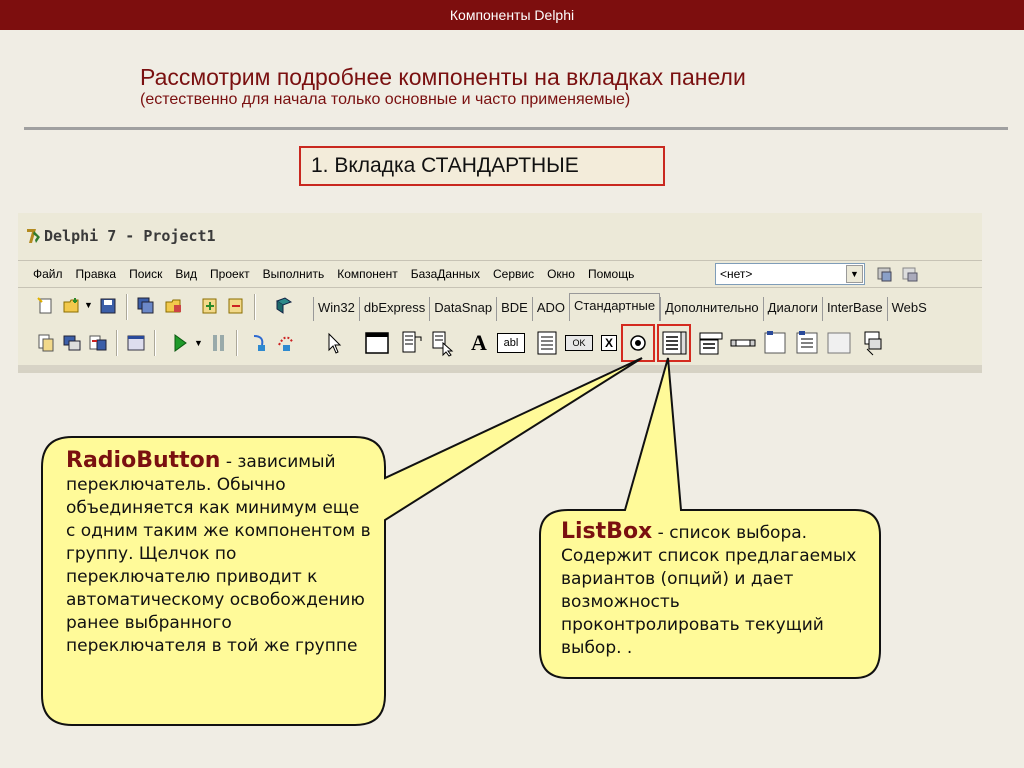 Image resolution: width=1024 pixels, height=768 pixels. Describe the element at coordinates (367, 274) in the screenshot. I see `menu-item: Компонент` at that location.